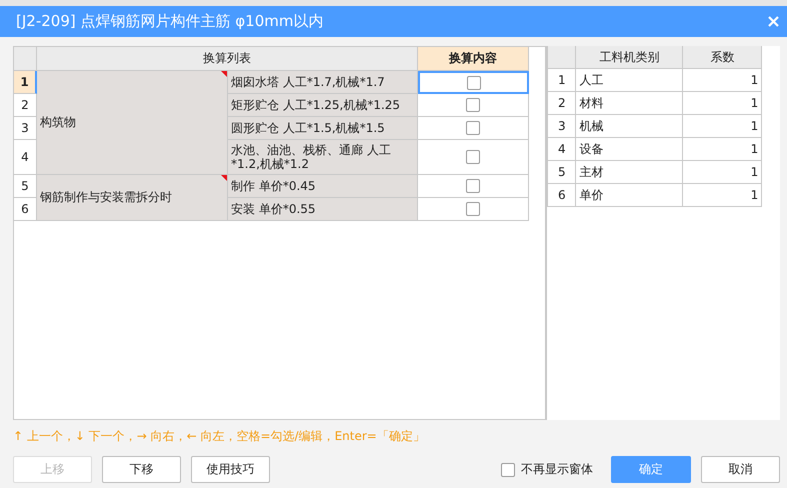 The height and width of the screenshot is (488, 787). What do you see at coordinates (219, 436) in the screenshot?
I see `hint-text: ↑ 上一个，↓ 下一个，→ 向右，← 向左，空格=勾选/编辑，Enter=「确定」` at bounding box center [219, 436].